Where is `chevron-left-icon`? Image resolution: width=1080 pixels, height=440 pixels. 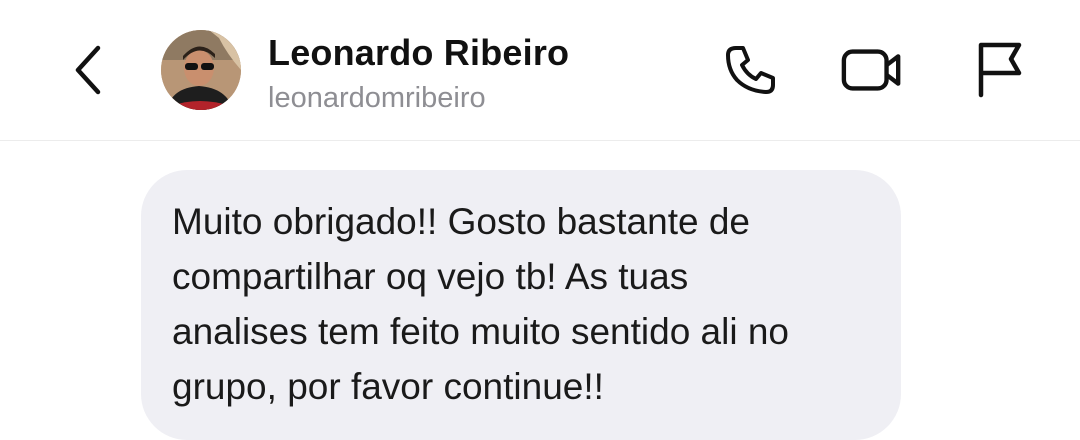 chevron-left-icon is located at coordinates (88, 70).